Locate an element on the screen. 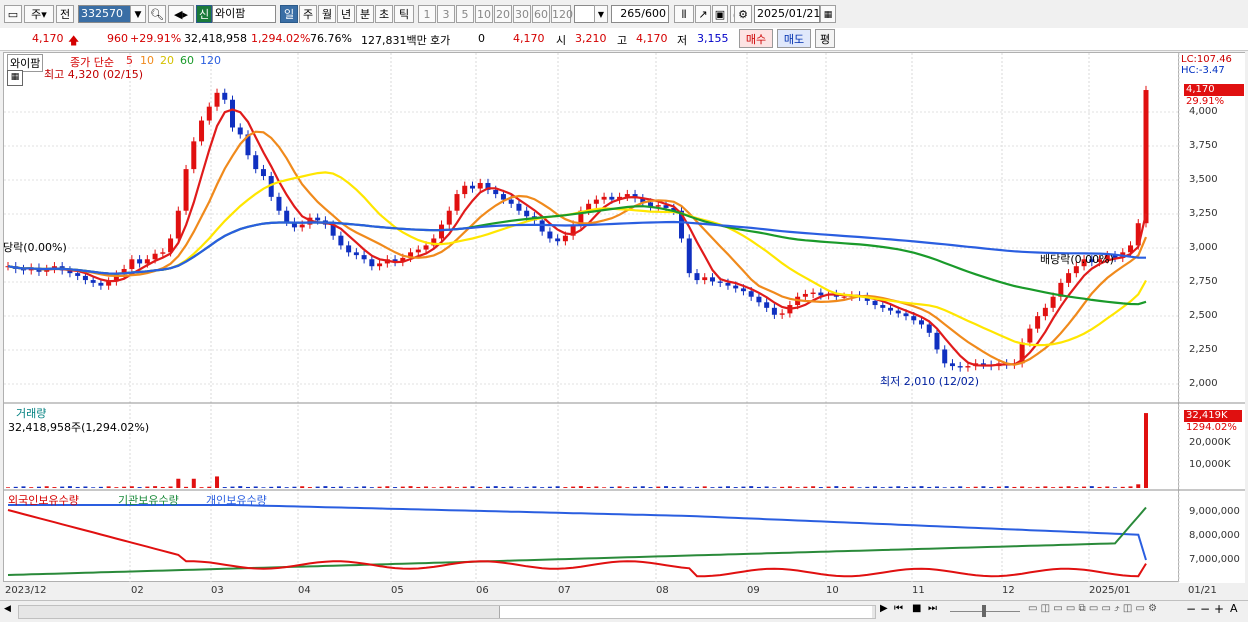  ytick: 3,250 is located at coordinates (1203, 213).